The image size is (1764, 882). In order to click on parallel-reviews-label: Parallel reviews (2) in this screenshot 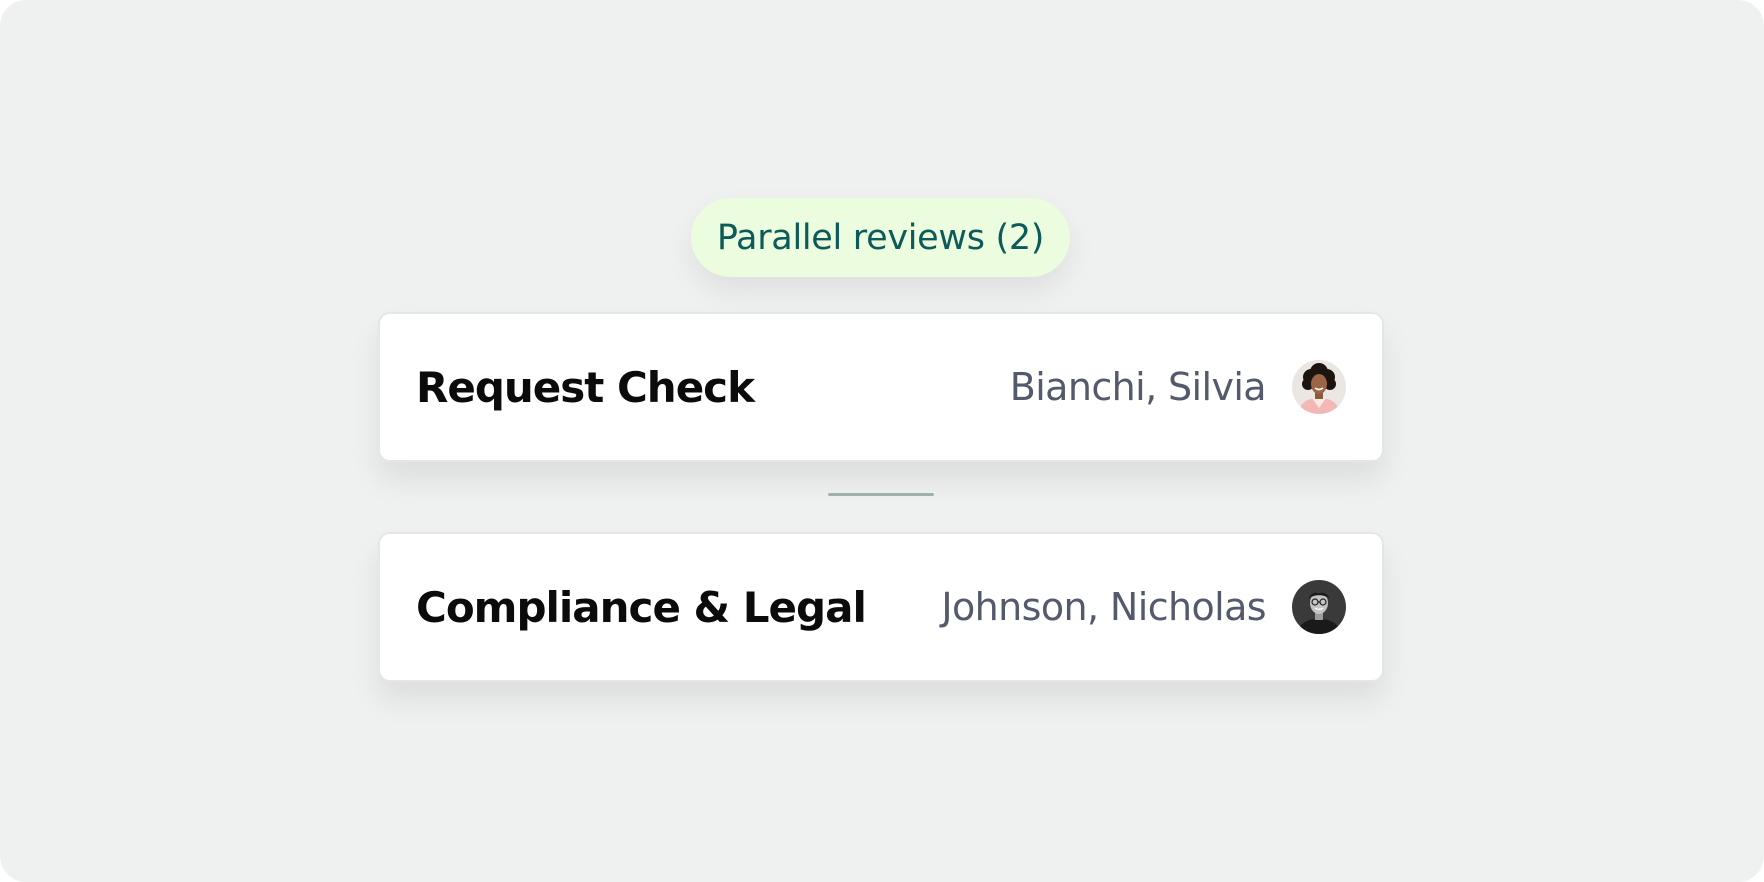, I will do `click(880, 237)`.